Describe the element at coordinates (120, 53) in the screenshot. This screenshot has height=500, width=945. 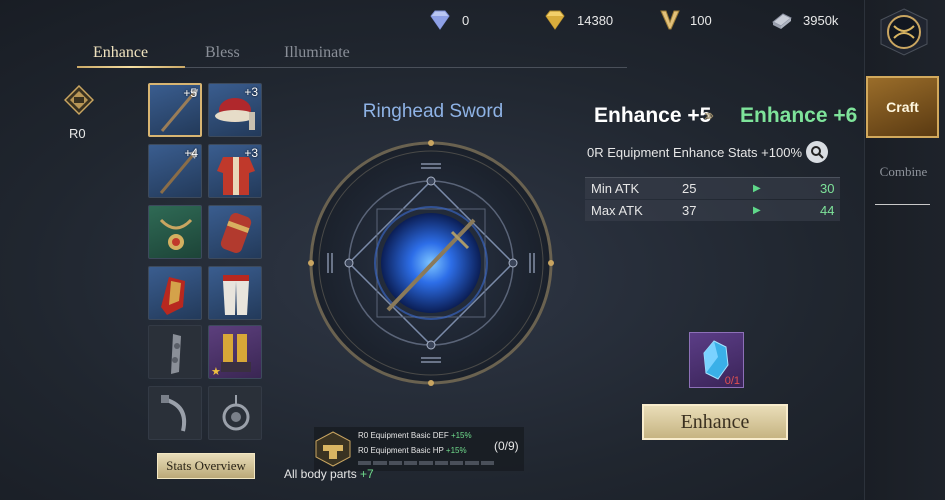
I see `tab-enhance: Enhance` at that location.